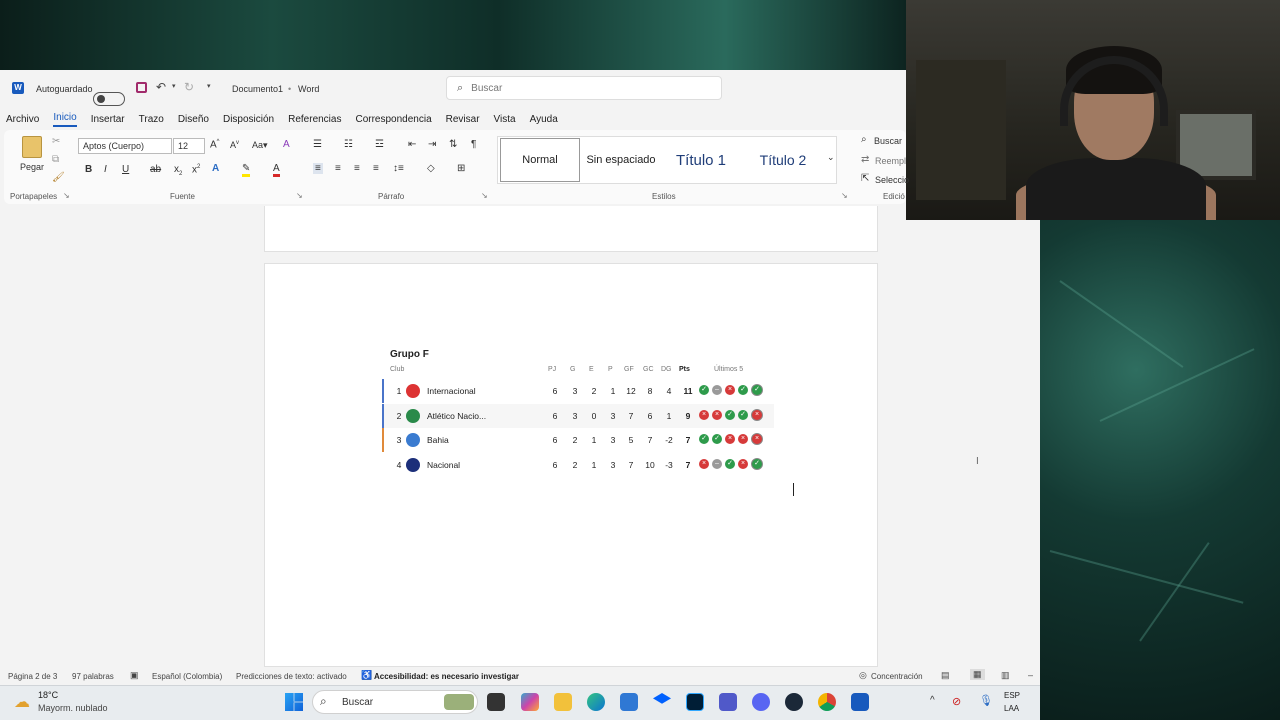  I want to click on paste-button: Pegar, so click(32, 167).